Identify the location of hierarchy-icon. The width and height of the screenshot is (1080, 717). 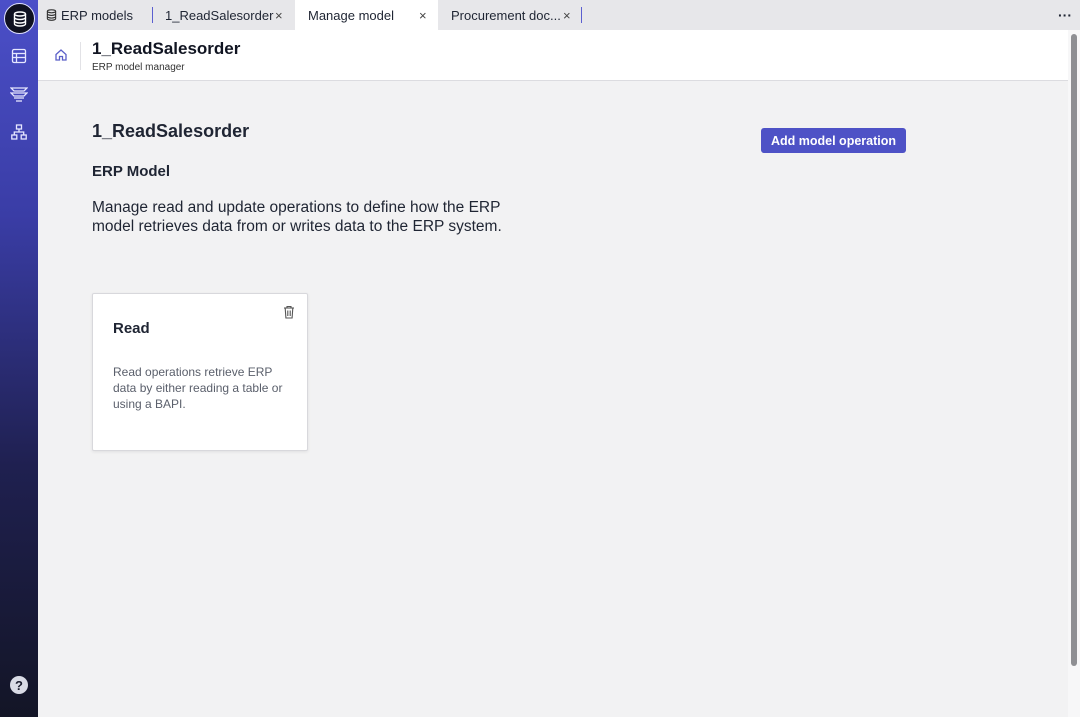
(19, 132).